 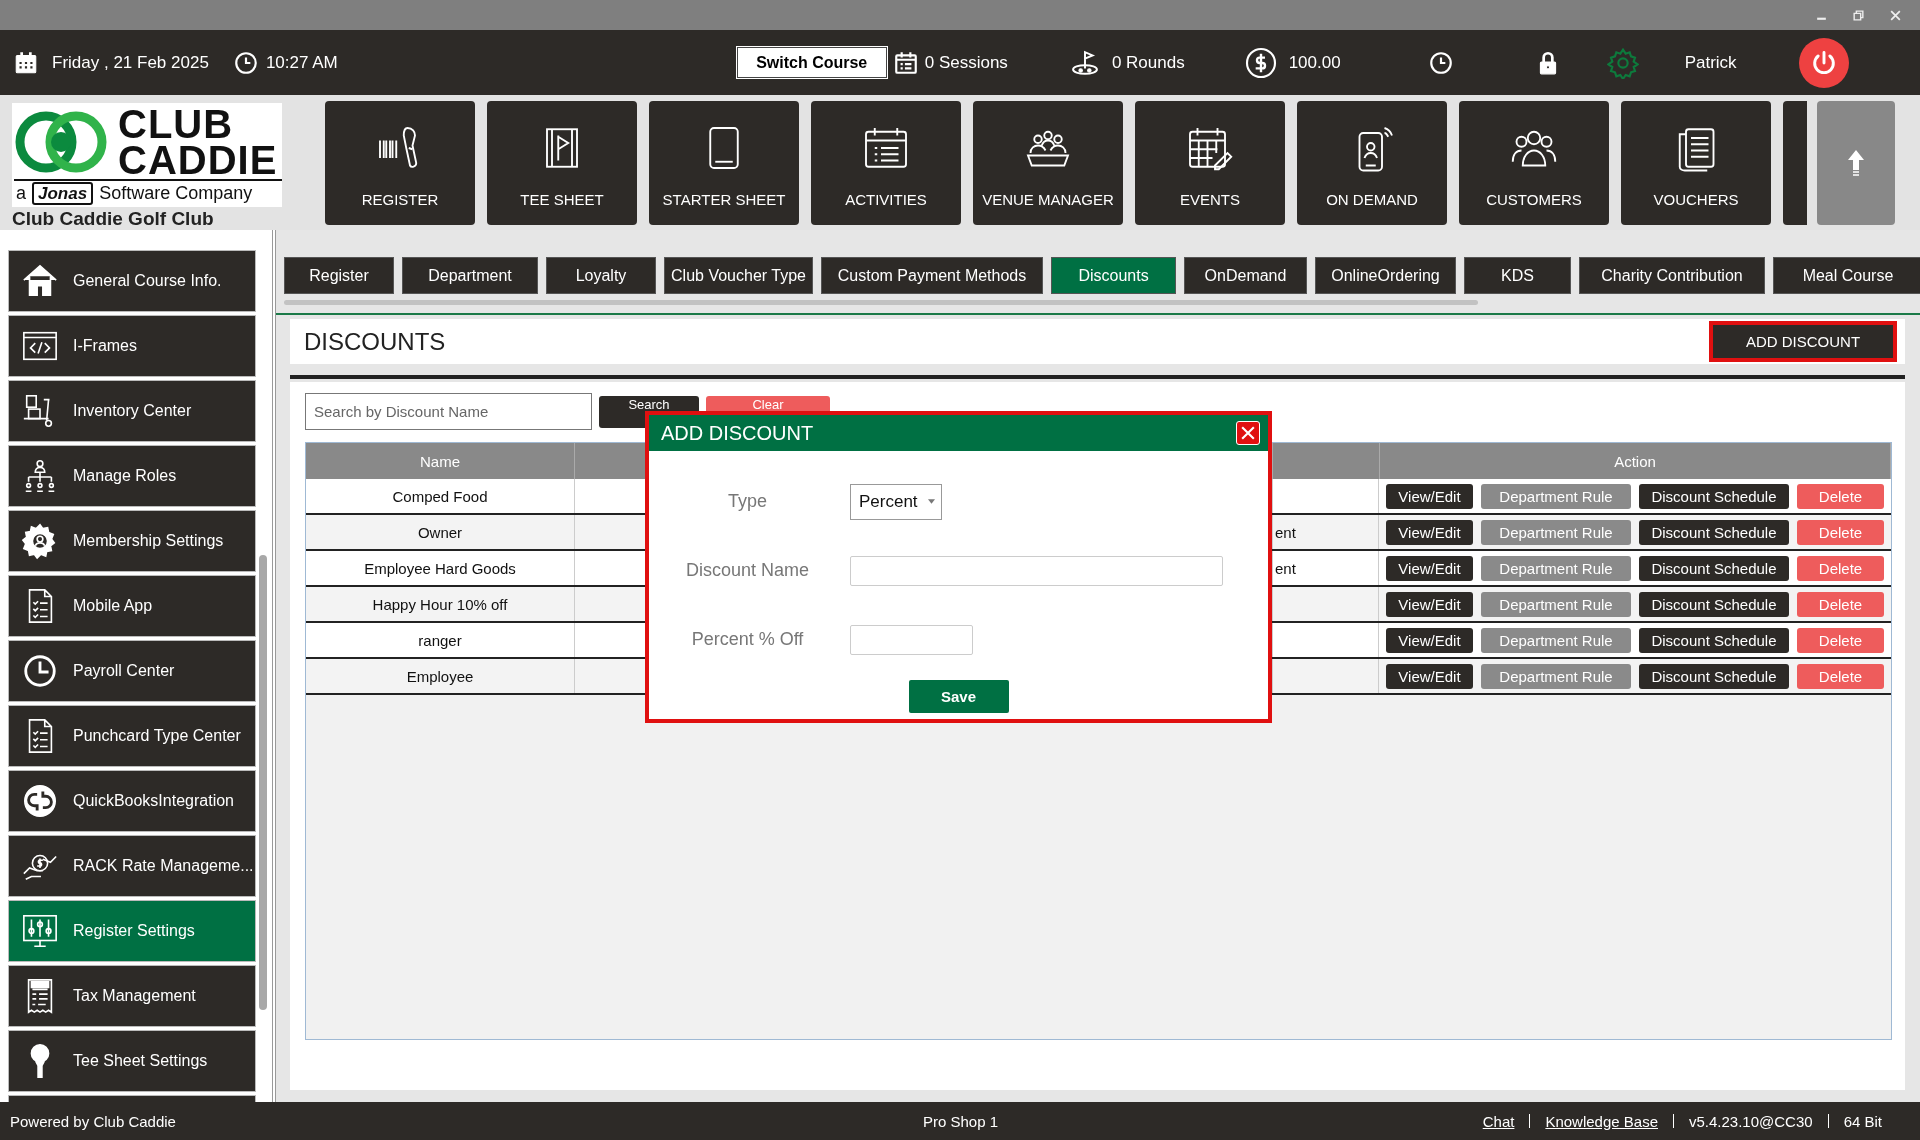 What do you see at coordinates (1314, 62) in the screenshot?
I see `balance-amount: 100.00` at bounding box center [1314, 62].